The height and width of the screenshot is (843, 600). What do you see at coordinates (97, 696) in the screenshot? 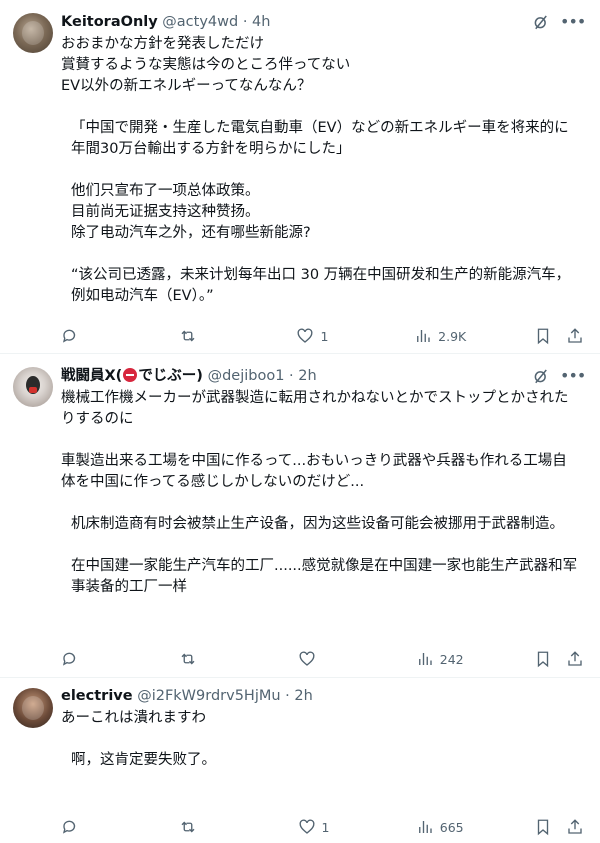
I see `display-name: electrive` at bounding box center [97, 696].